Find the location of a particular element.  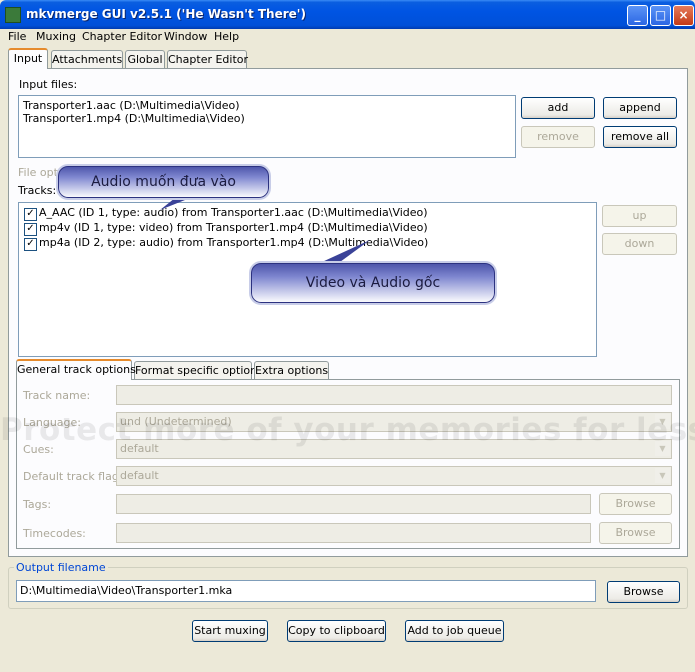

timecodes-browse-button: Browse is located at coordinates (635, 533).